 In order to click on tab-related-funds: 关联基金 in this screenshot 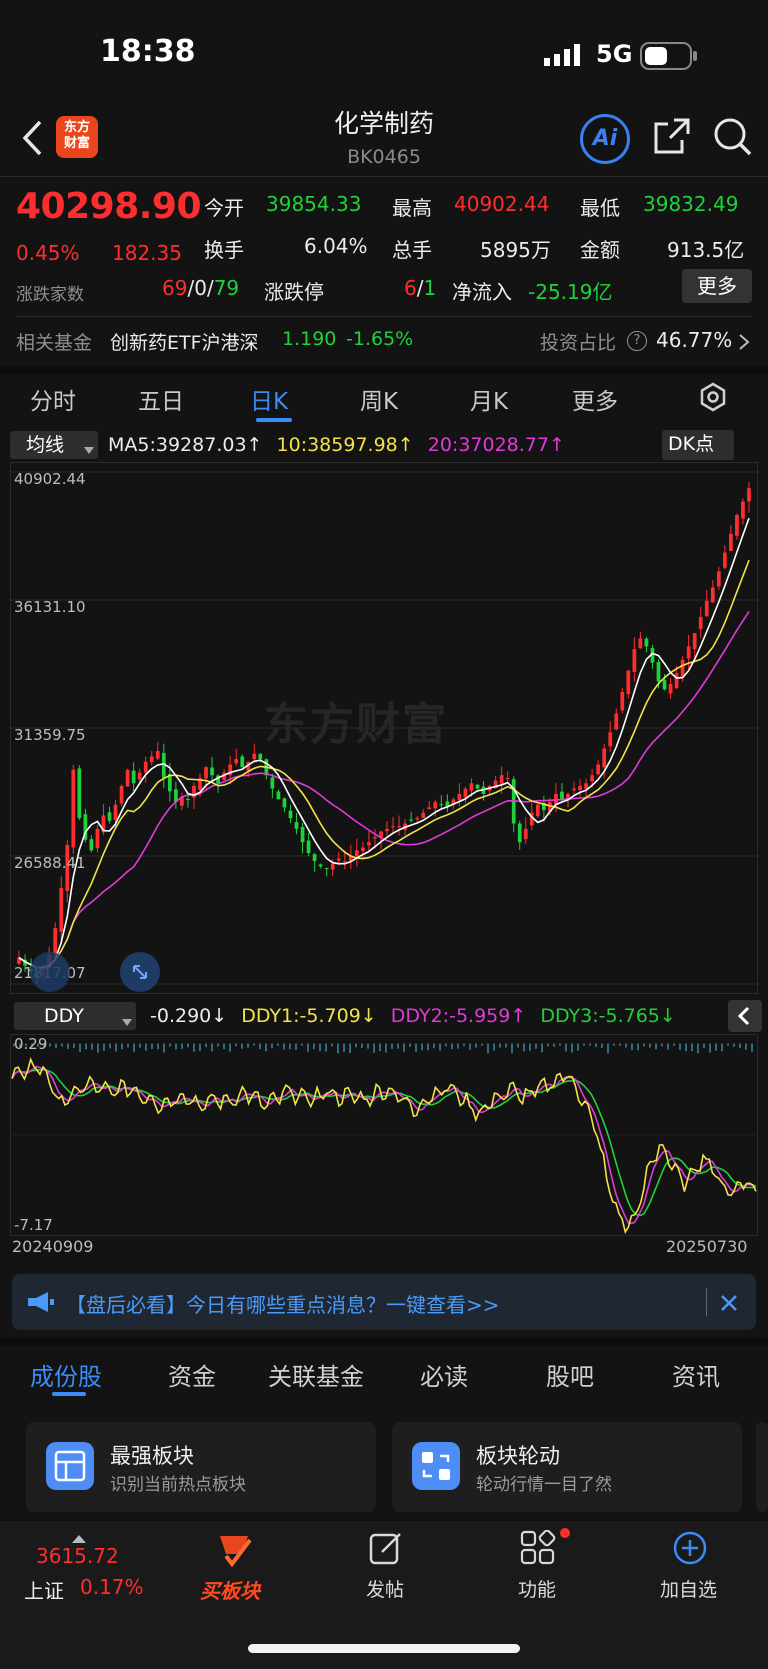, I will do `click(316, 1374)`.